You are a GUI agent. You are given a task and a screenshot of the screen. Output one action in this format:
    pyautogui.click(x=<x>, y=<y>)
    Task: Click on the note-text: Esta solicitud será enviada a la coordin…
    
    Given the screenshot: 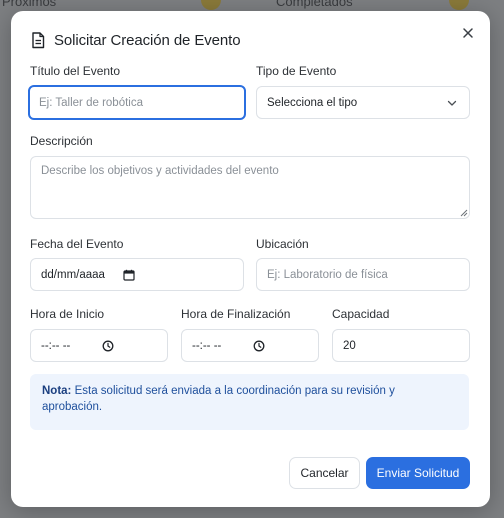 What is the action you would take?
    pyautogui.click(x=218, y=399)
    